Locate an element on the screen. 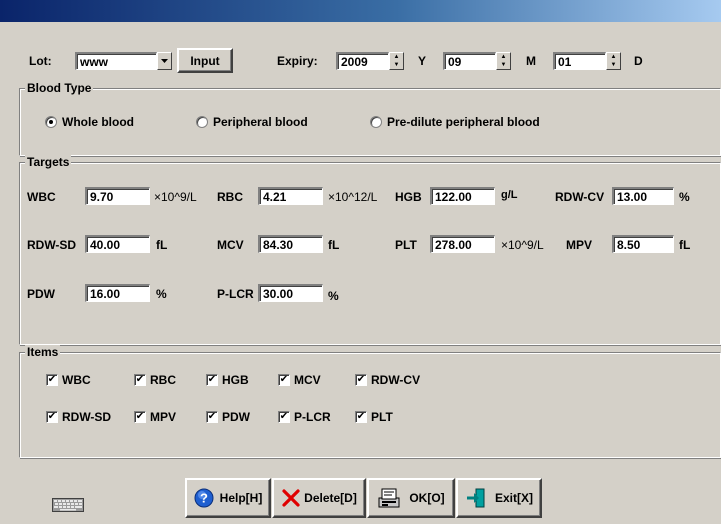 The width and height of the screenshot is (721, 524). target-unit-rdw-cv: % is located at coordinates (684, 197).